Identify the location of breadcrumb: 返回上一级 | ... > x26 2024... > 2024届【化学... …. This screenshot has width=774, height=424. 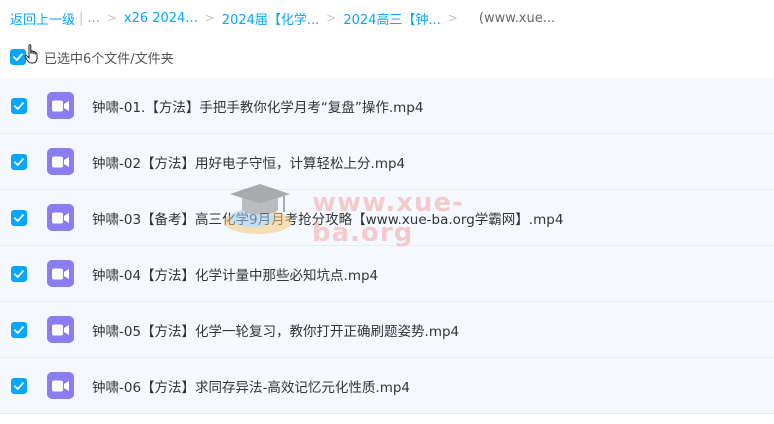
(282, 18).